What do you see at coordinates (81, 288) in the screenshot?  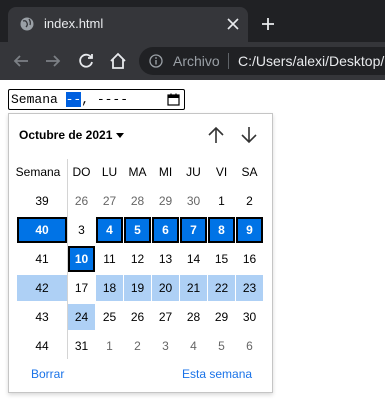 I see `day-cell: 17` at bounding box center [81, 288].